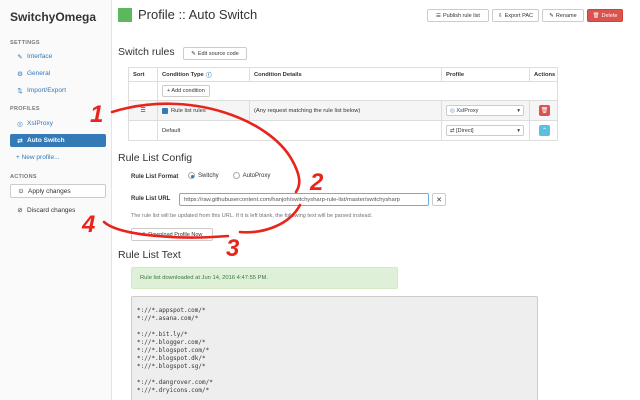 The width and height of the screenshot is (640, 400). Describe the element at coordinates (143, 110) in the screenshot. I see `drag-handle-icon: ☰` at that location.